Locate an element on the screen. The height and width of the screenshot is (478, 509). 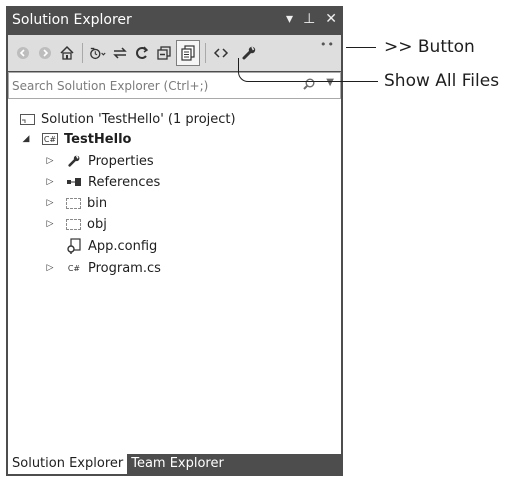
csharp-file-icon: C# is located at coordinates (74, 268).